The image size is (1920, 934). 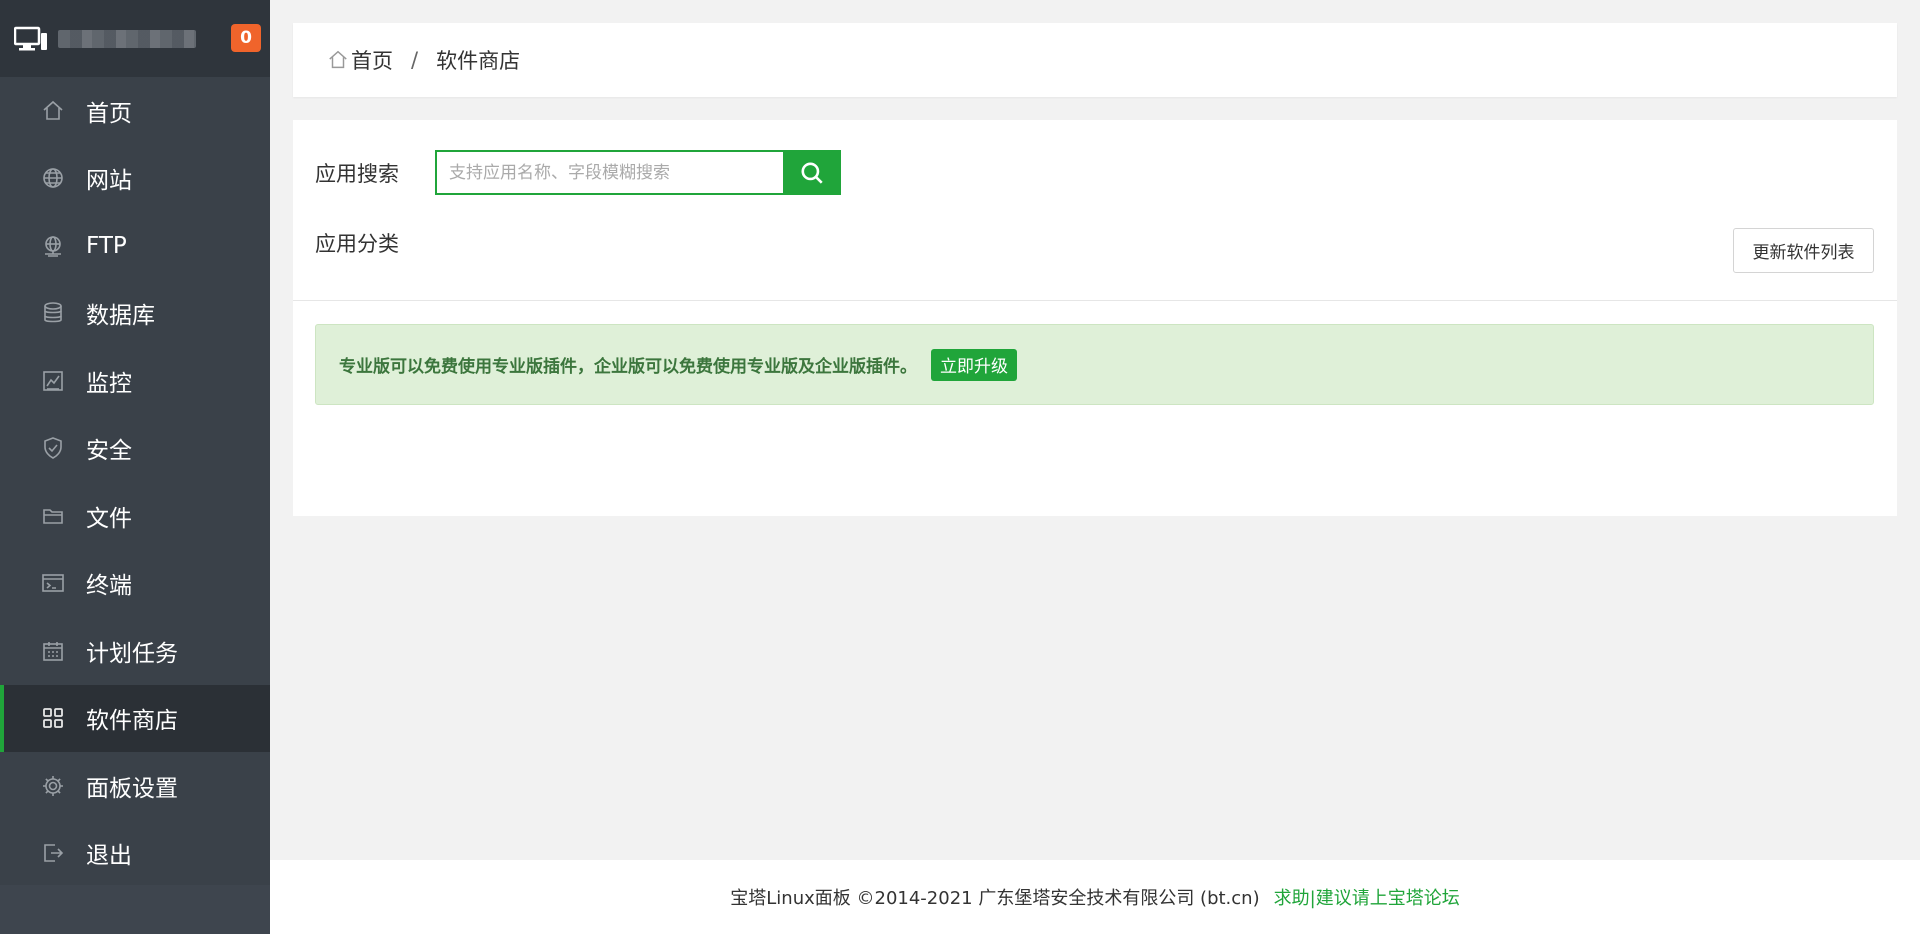 I want to click on sidebar-item-monitor: 监控, so click(x=135, y=381).